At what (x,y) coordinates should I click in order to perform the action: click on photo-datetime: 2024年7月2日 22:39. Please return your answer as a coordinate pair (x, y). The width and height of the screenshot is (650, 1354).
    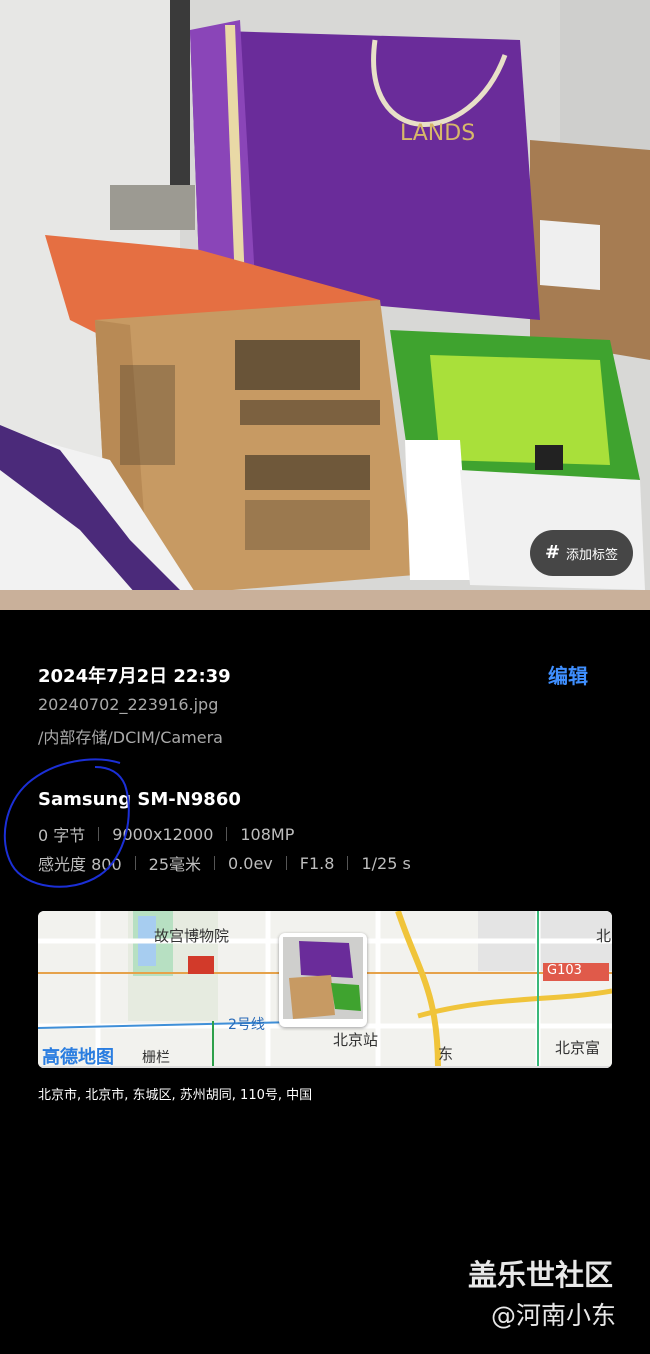
    Looking at the image, I should click on (134, 676).